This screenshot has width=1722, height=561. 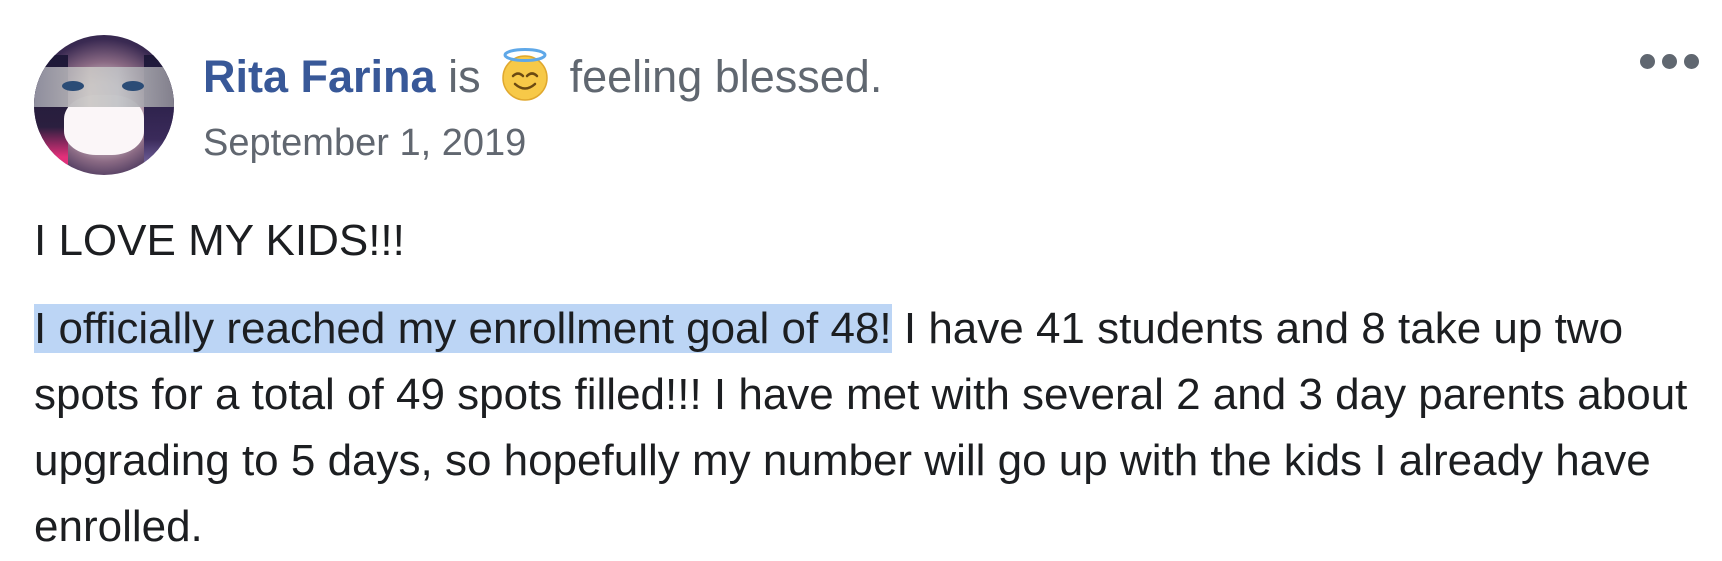 What do you see at coordinates (525, 74) in the screenshot?
I see `smiling-face-with-halo-icon` at bounding box center [525, 74].